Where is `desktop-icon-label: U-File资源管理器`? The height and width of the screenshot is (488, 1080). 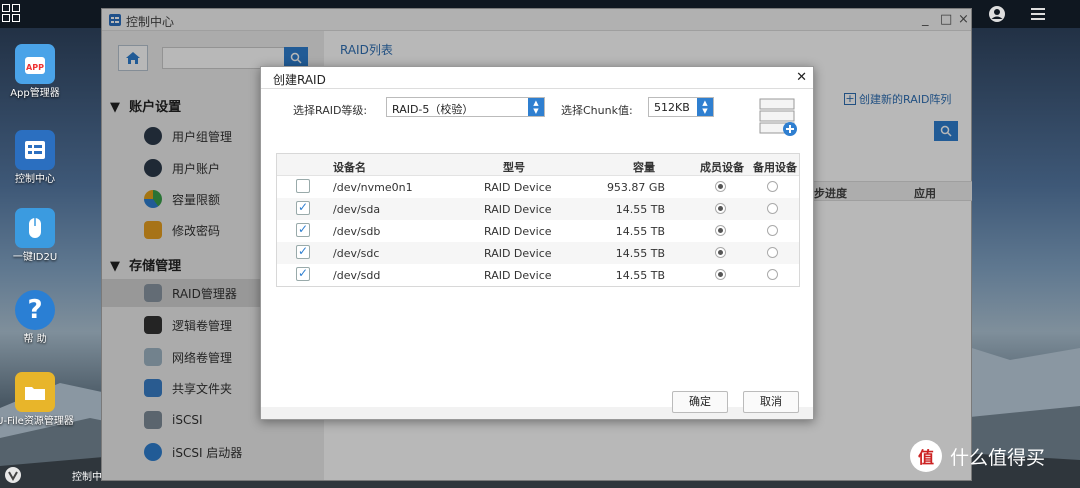
desktop-icon-label: U-File资源管理器 is located at coordinates (37, 421).